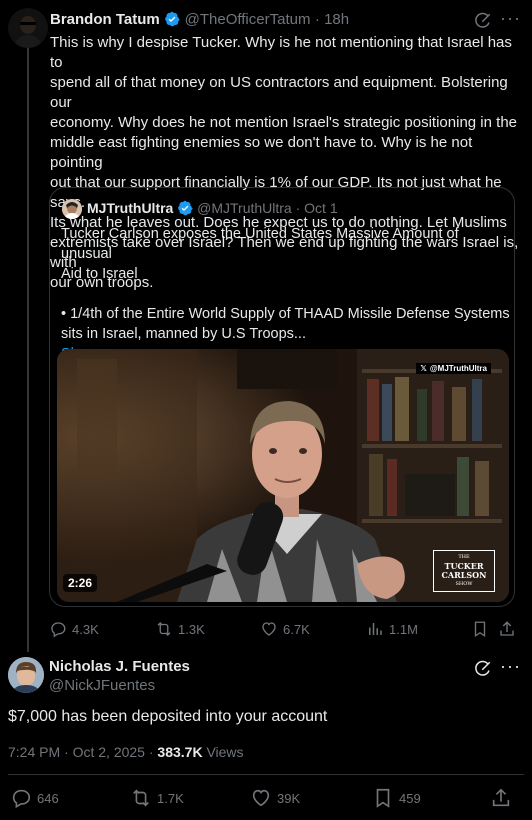  I want to click on logo-line: SHOW, so click(464, 584).